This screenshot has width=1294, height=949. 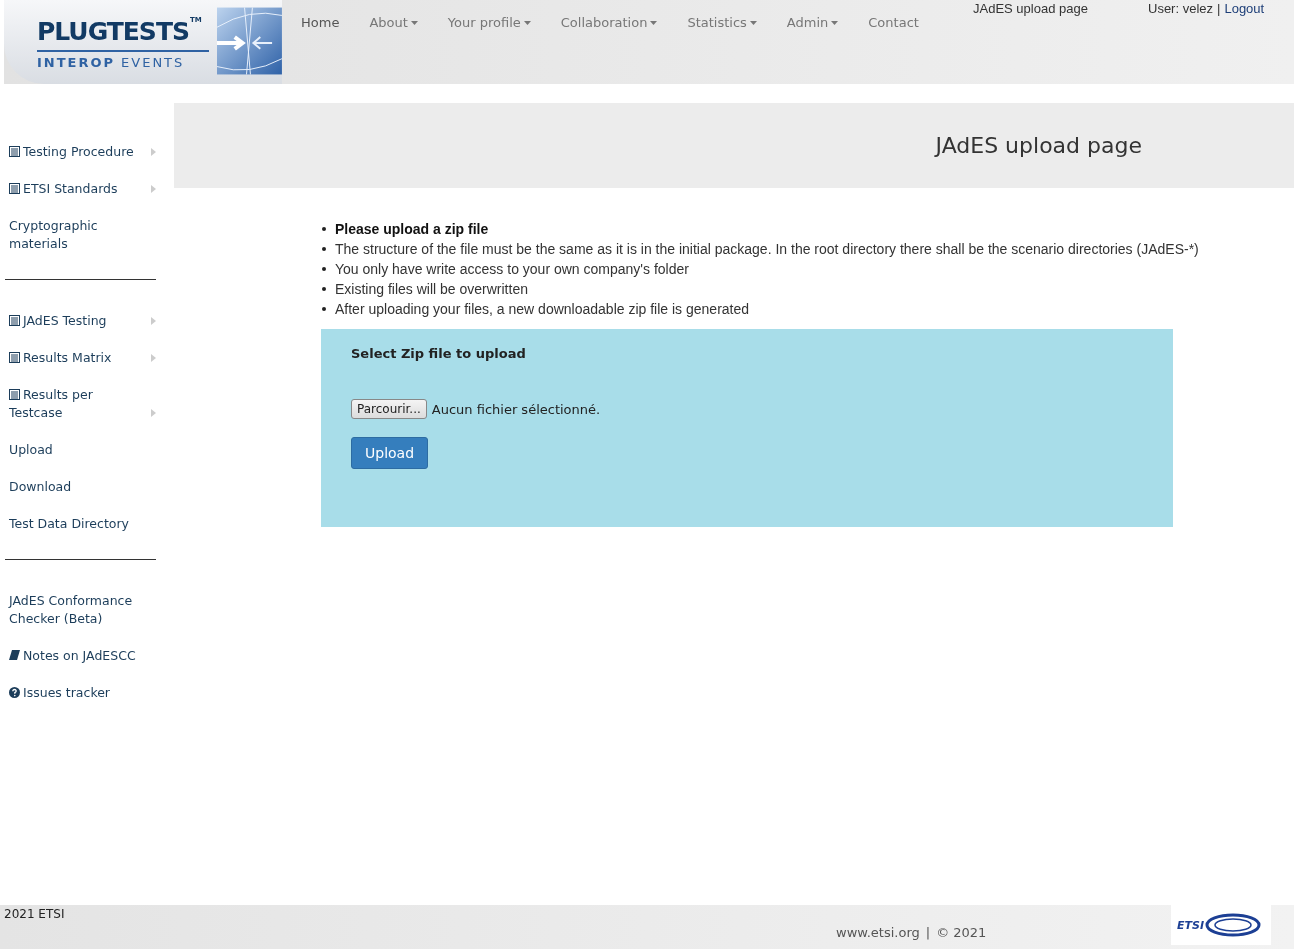 I want to click on logout-link: Logout, so click(x=1244, y=8).